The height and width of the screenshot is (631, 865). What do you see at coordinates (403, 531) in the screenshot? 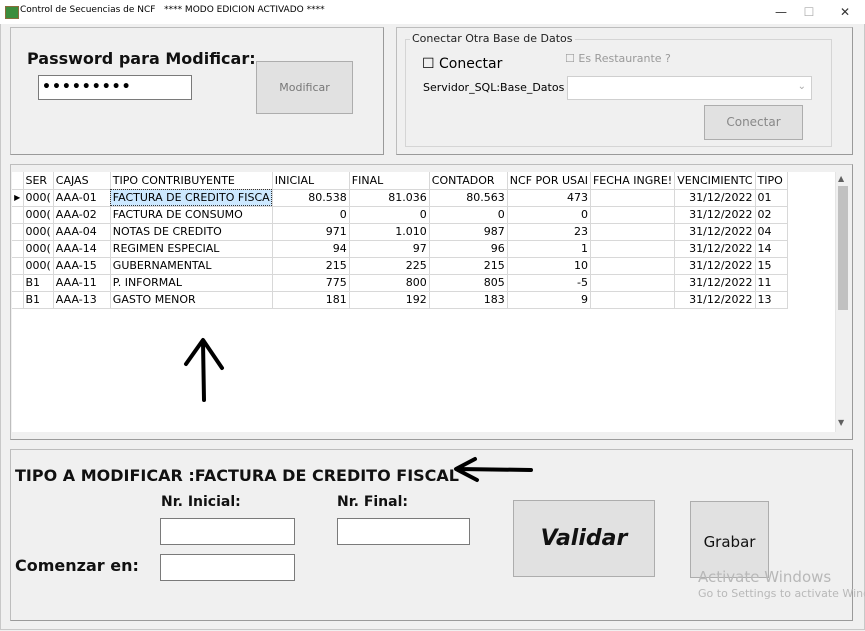
I see `final-input` at bounding box center [403, 531].